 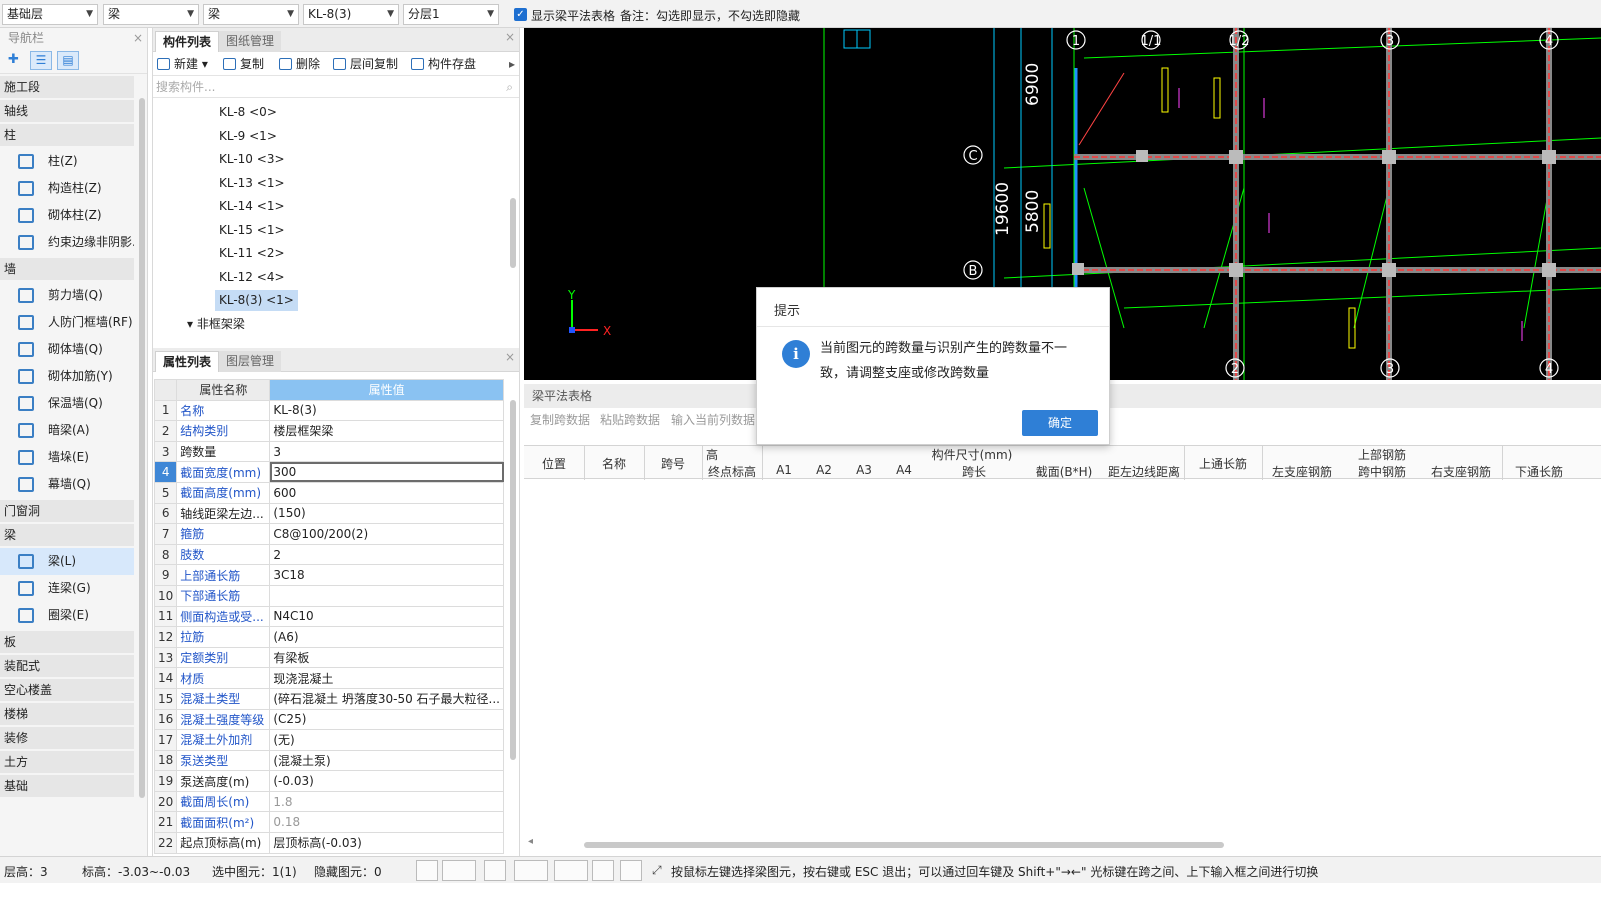 I want to click on scroll-left-icon: ◂, so click(x=530, y=841).